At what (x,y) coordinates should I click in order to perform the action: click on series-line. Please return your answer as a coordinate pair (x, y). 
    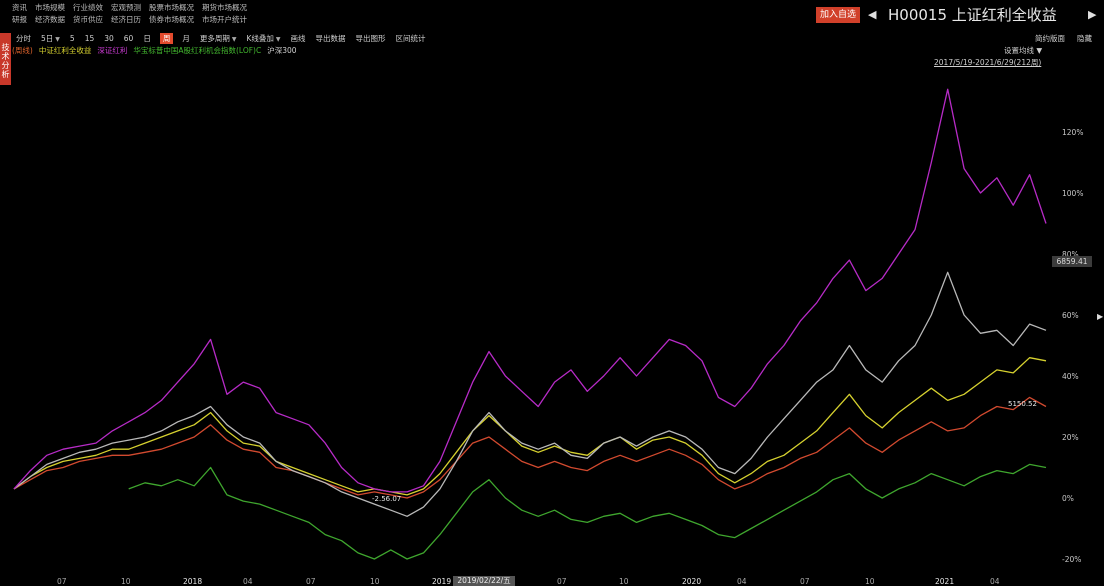
    Looking at the image, I should click on (587, 511).